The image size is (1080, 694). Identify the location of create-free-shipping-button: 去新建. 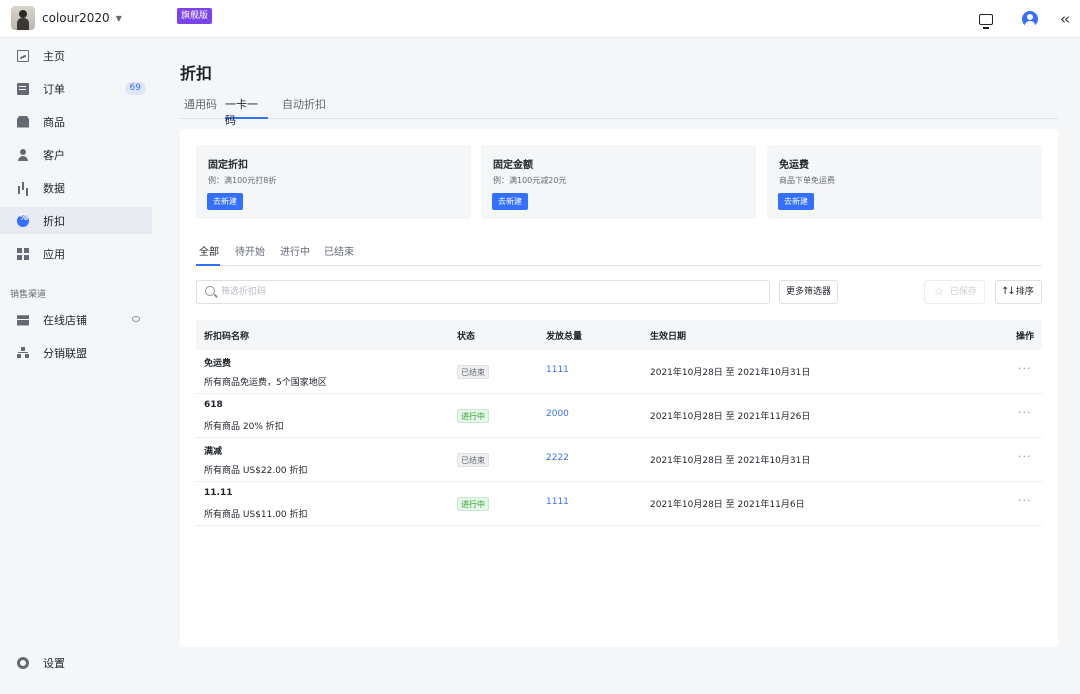
(796, 201).